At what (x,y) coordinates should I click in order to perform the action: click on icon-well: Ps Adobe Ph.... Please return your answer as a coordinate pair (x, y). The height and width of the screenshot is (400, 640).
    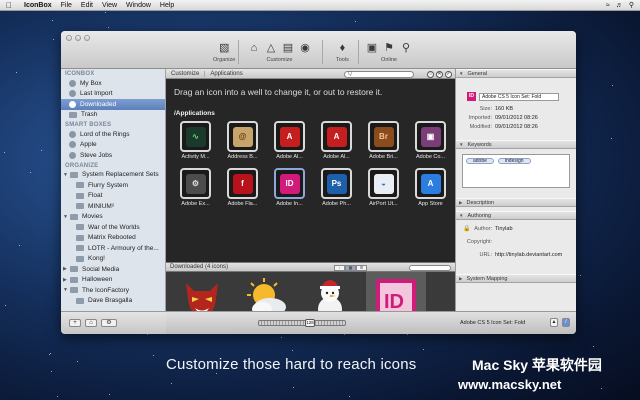
    Looking at the image, I should click on (336, 187).